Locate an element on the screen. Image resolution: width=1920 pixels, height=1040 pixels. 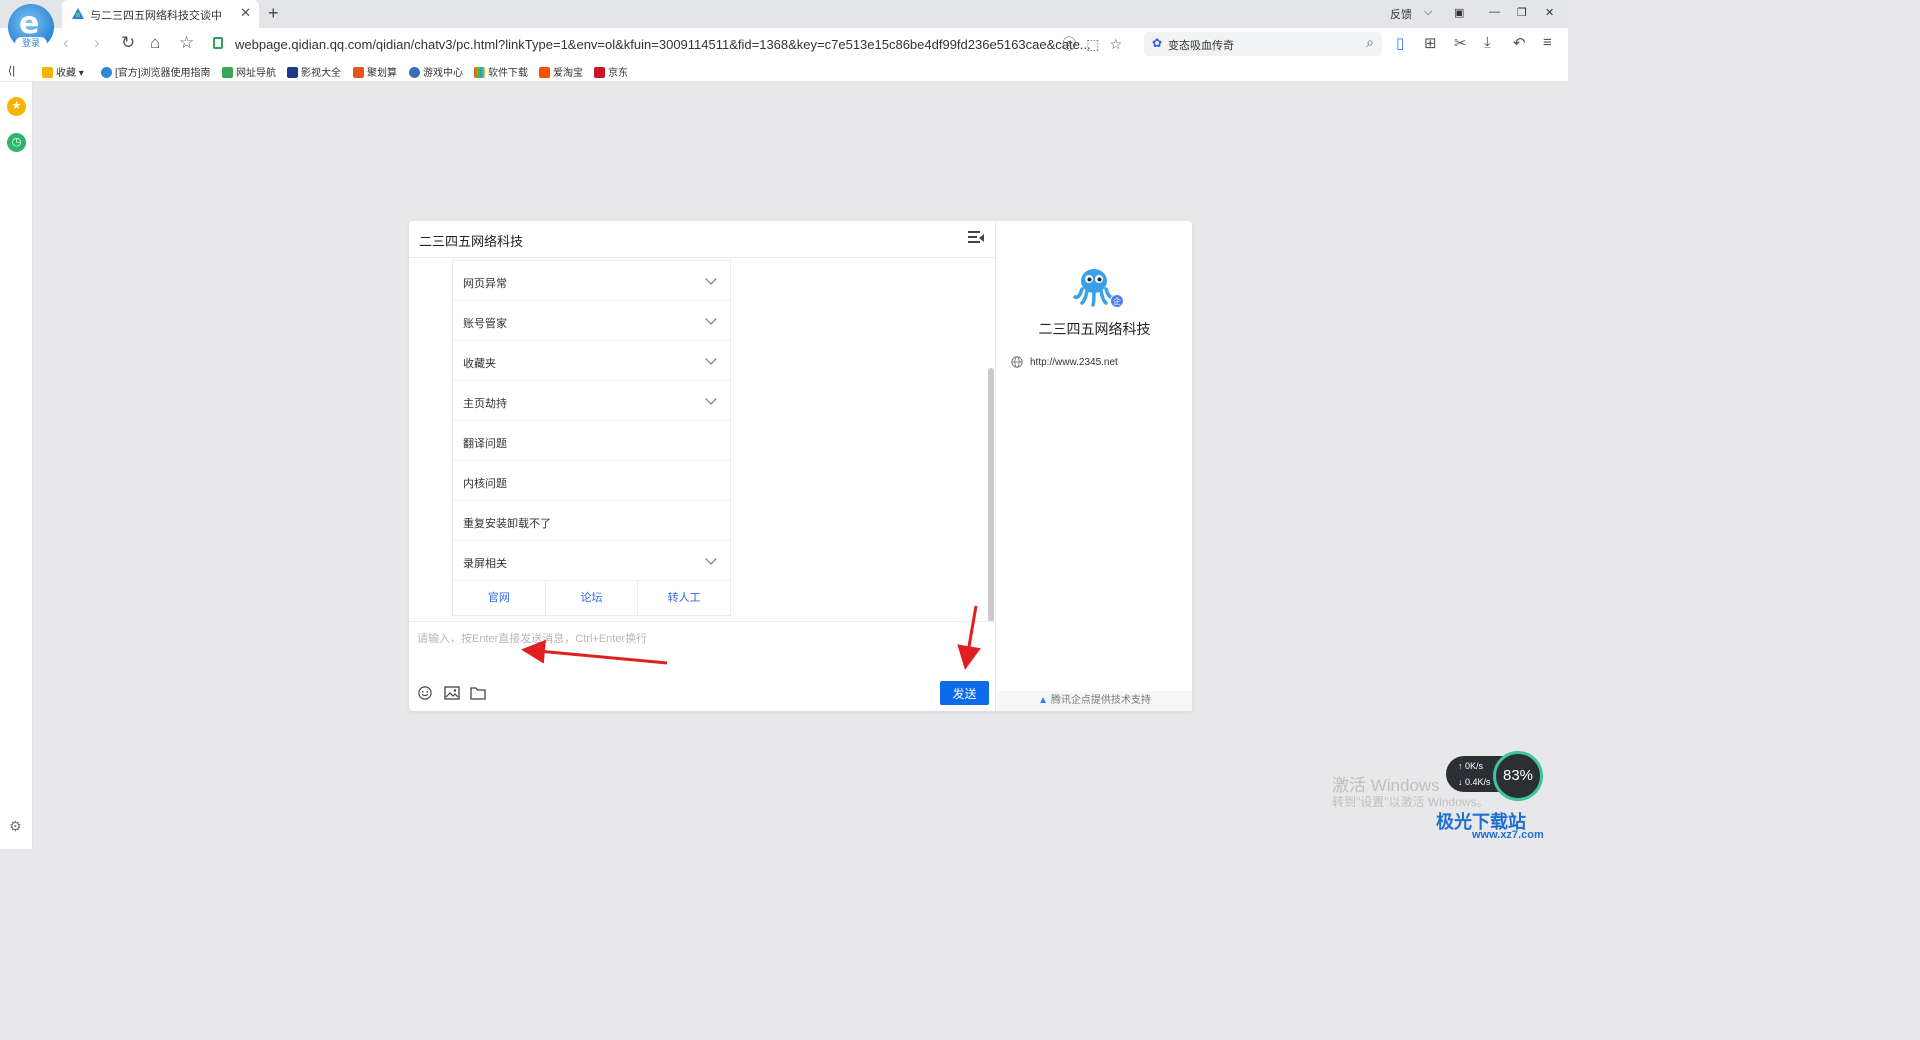
faq-item: 账号管家 is located at coordinates (591, 321).